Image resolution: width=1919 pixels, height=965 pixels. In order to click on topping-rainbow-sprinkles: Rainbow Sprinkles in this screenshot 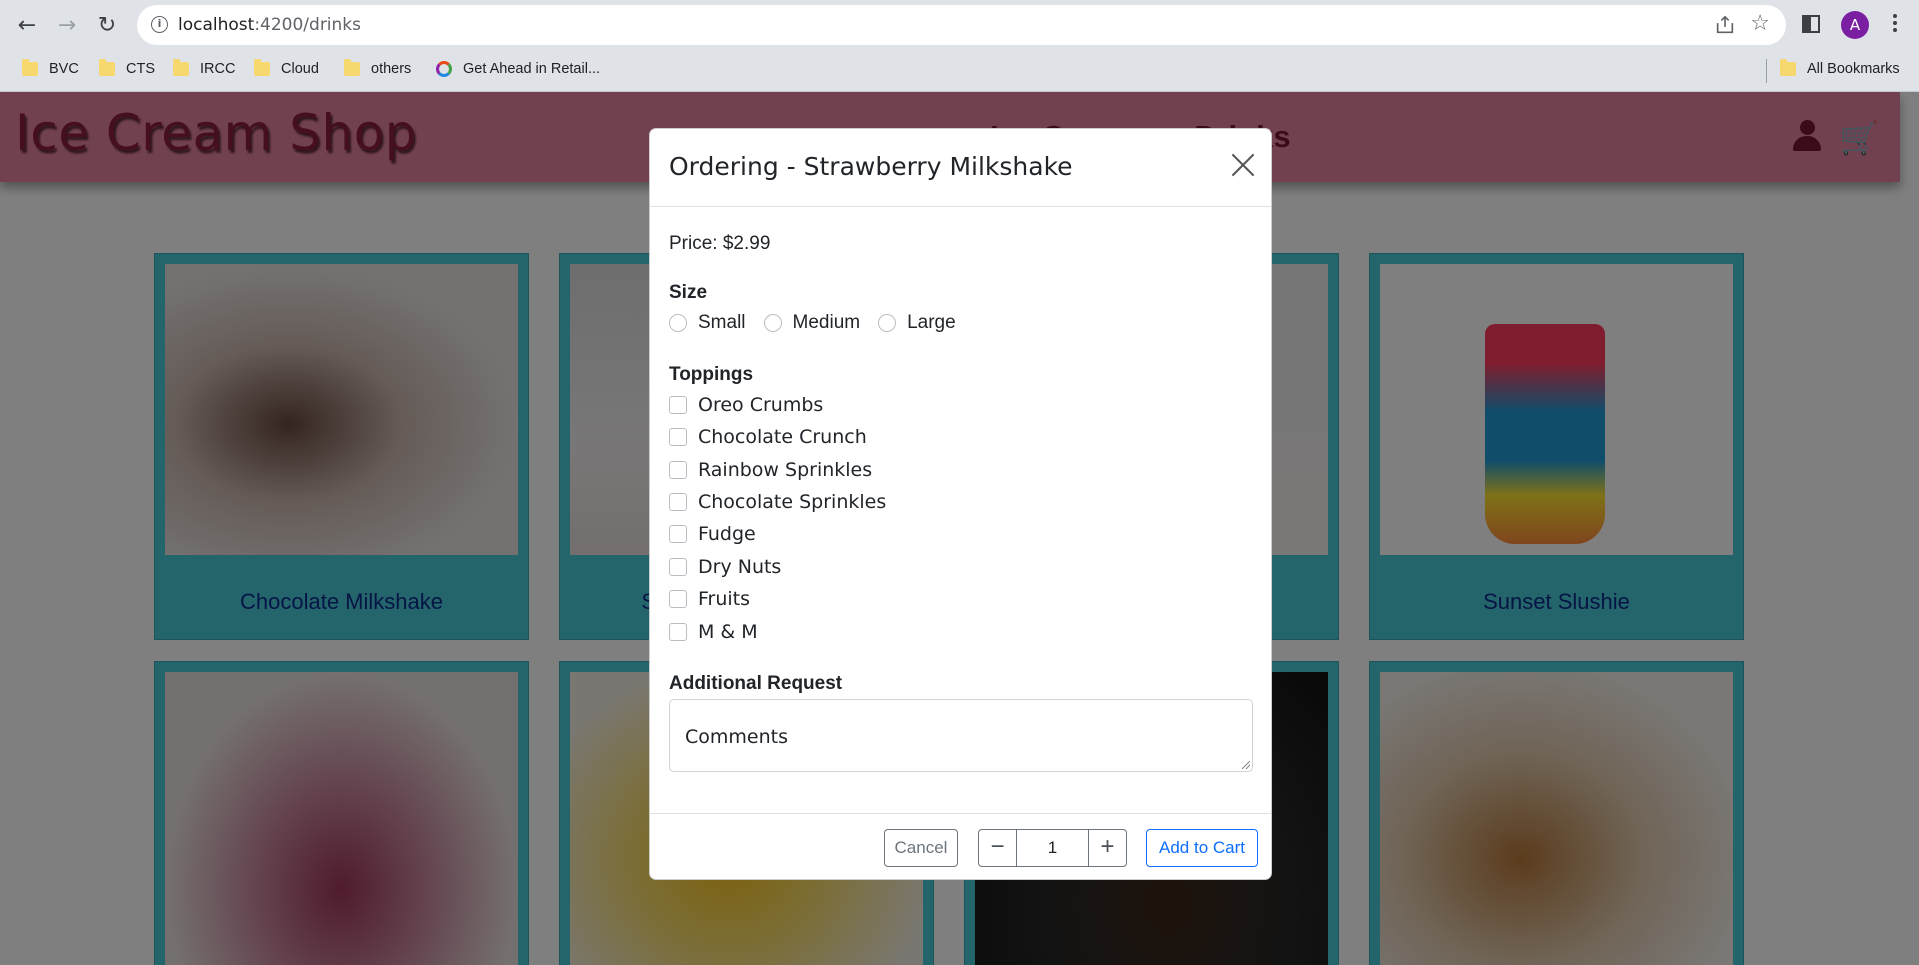, I will do `click(770, 470)`.